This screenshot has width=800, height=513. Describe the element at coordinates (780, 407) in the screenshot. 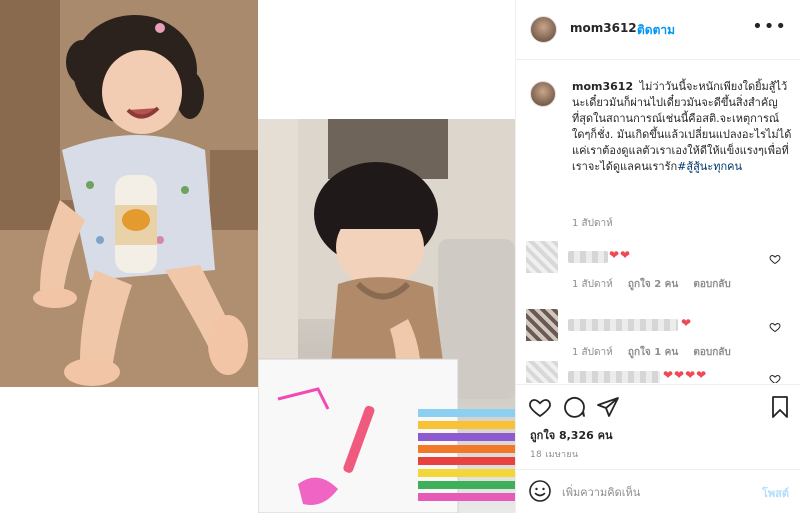

I see `bookmark-icon` at that location.